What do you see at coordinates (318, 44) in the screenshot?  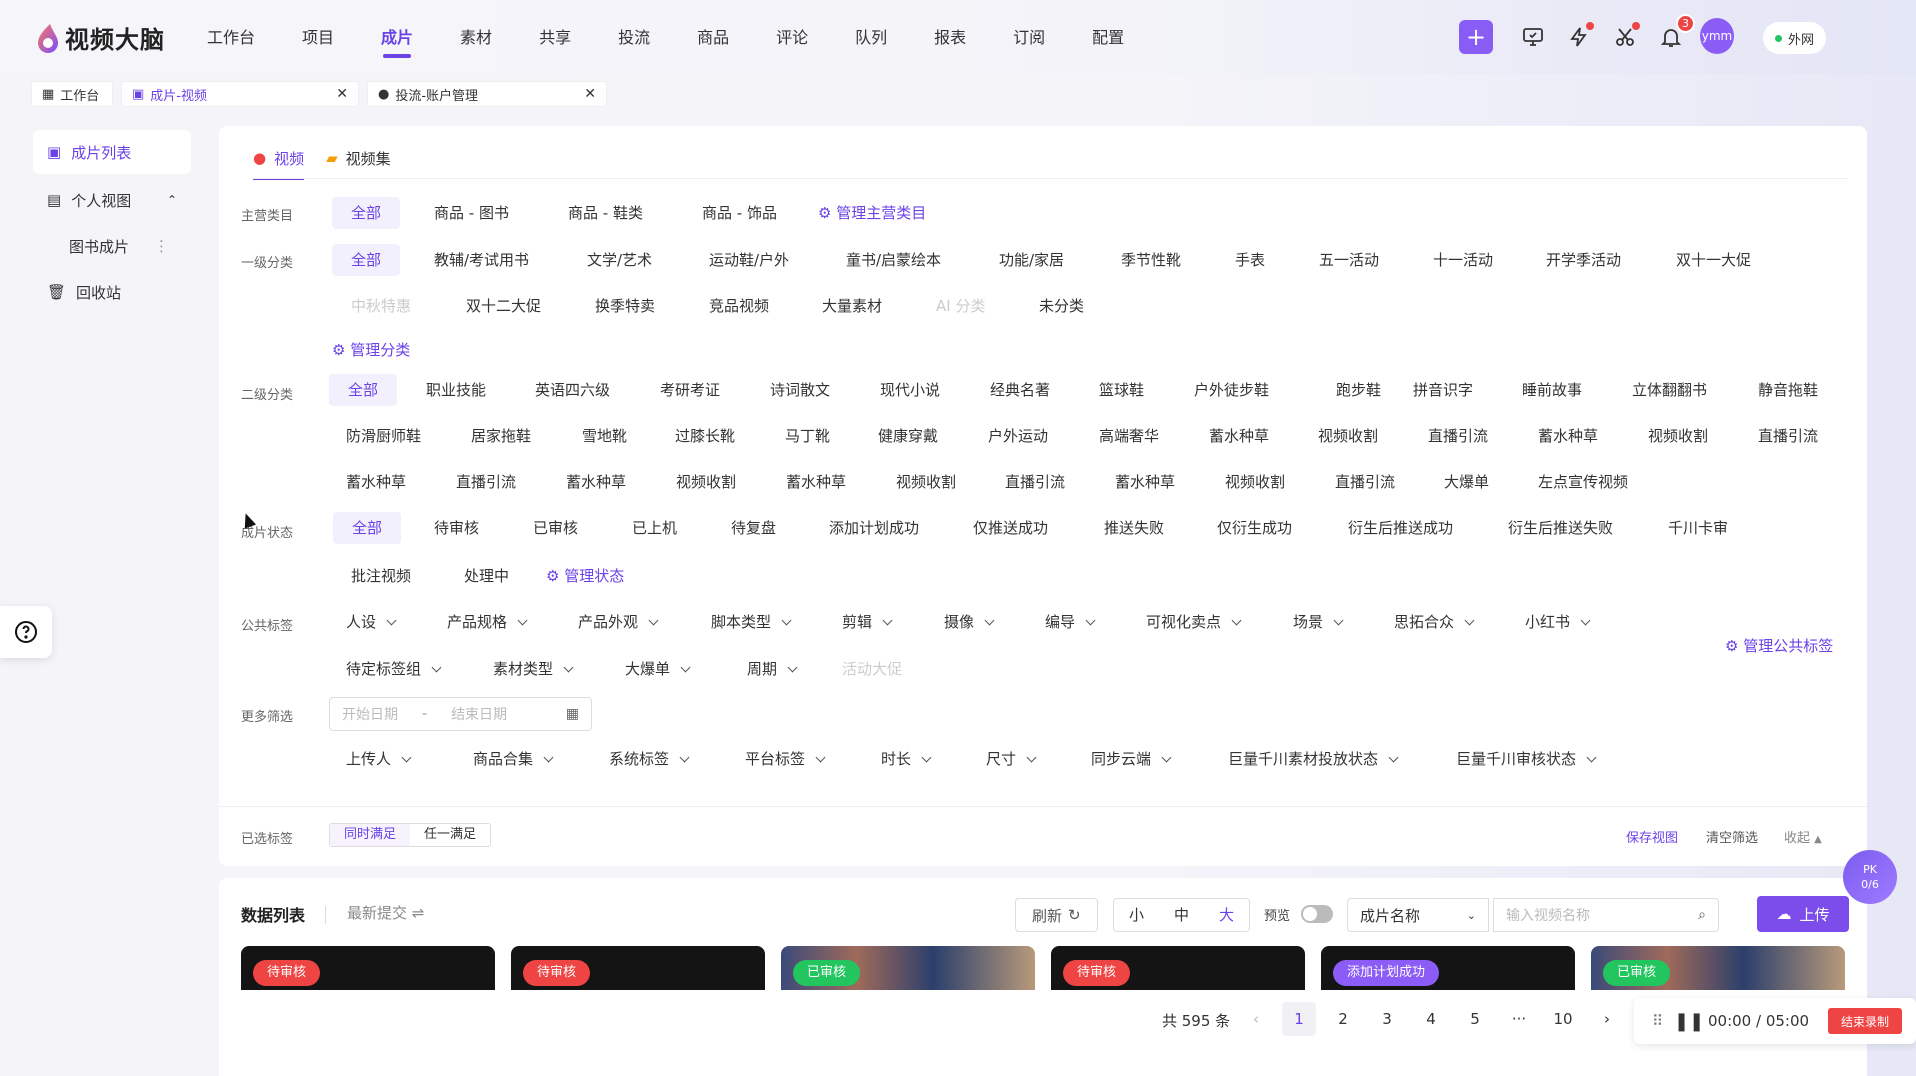 I see `nav-project: 项目` at bounding box center [318, 44].